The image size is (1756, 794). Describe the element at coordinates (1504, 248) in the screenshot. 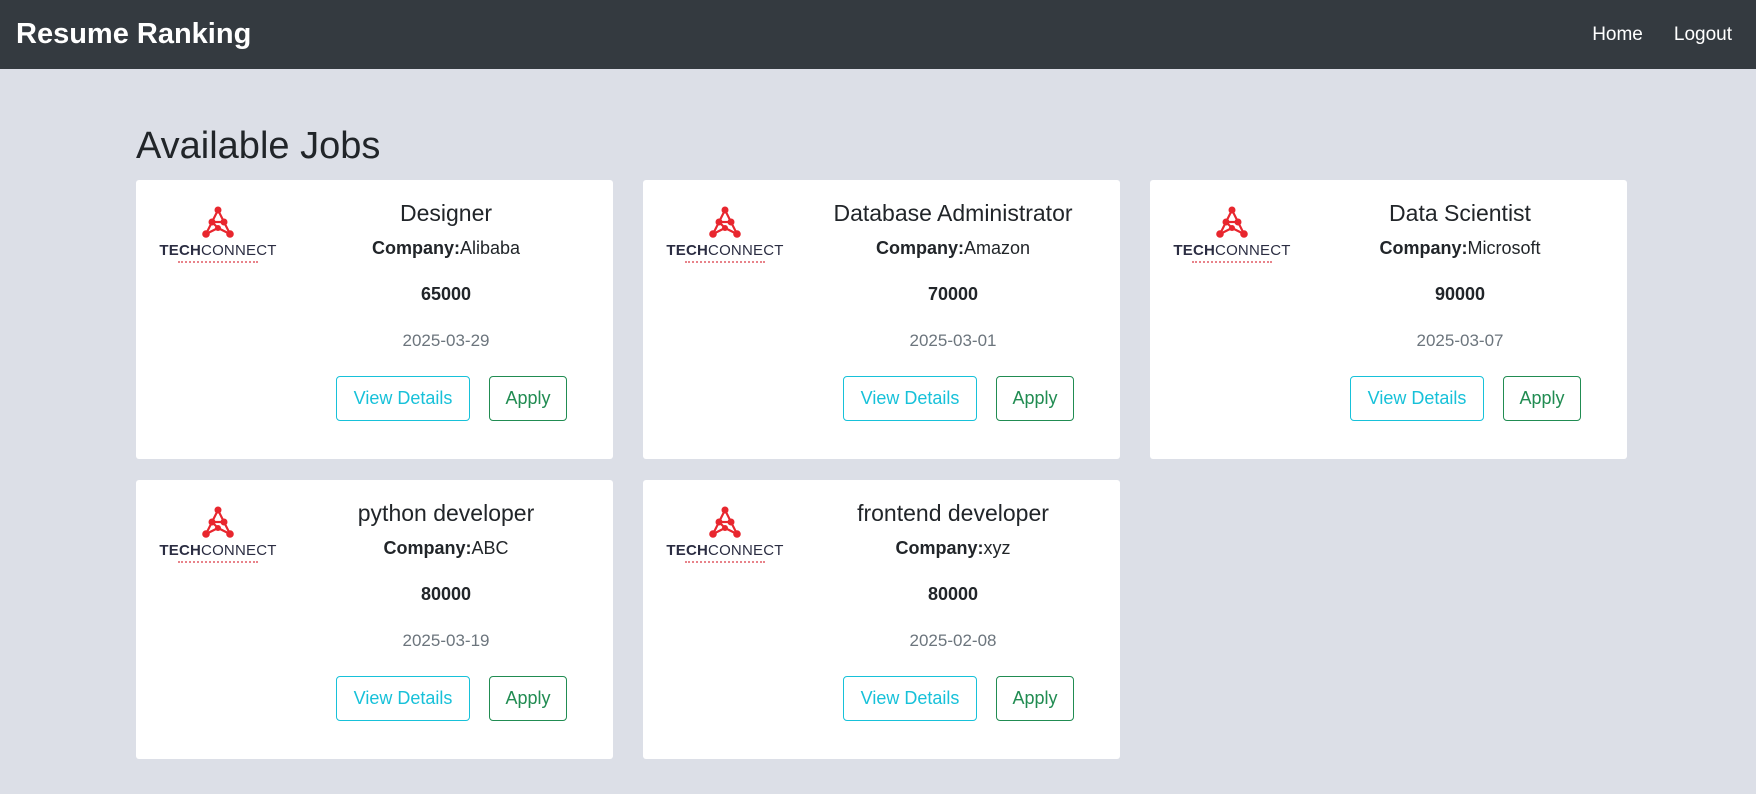

I see `company-name: Microsoft` at that location.